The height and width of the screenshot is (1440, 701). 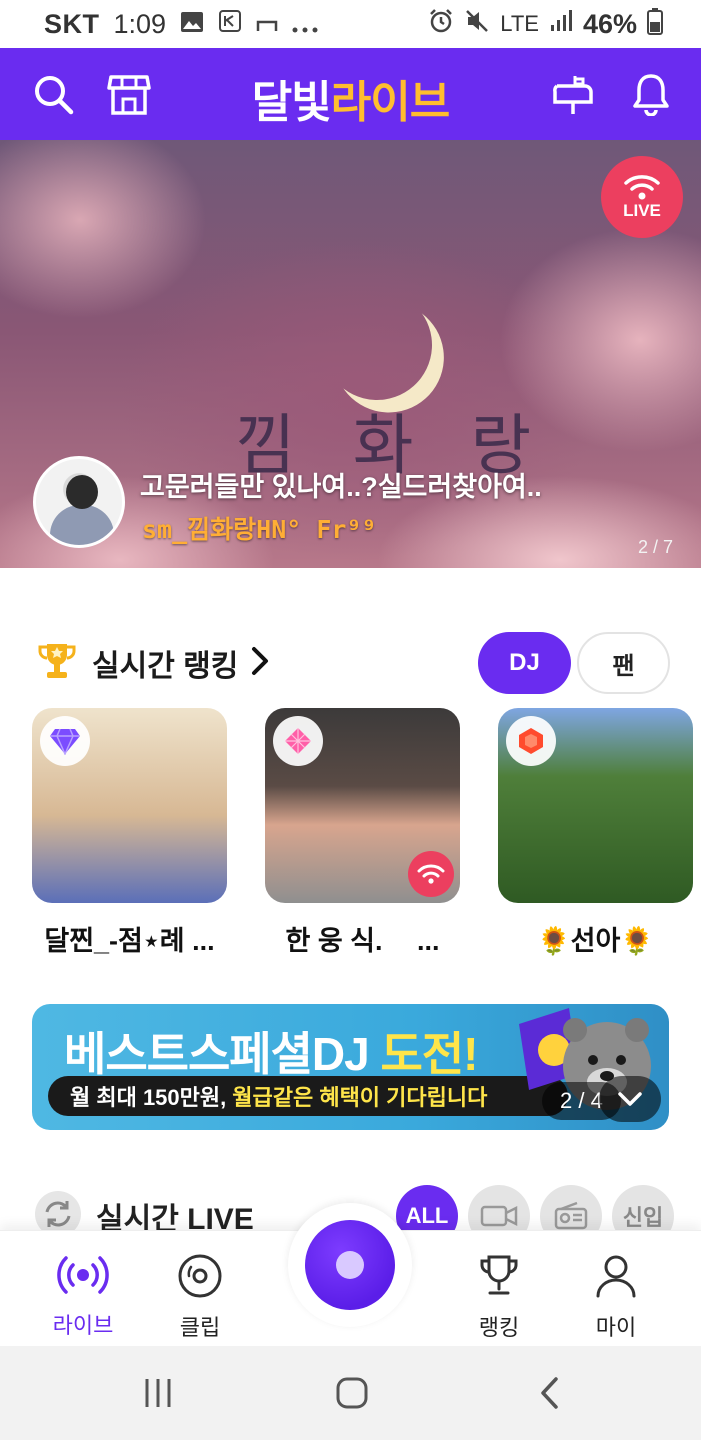 I want to click on ranking-title: 실시간 랭킹, so click(x=165, y=663).